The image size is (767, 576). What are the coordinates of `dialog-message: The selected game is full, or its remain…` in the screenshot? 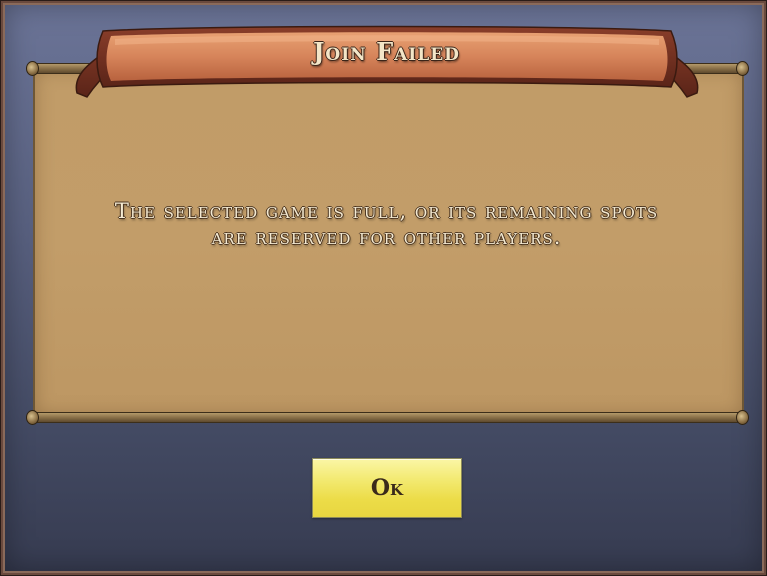 It's located at (386, 224).